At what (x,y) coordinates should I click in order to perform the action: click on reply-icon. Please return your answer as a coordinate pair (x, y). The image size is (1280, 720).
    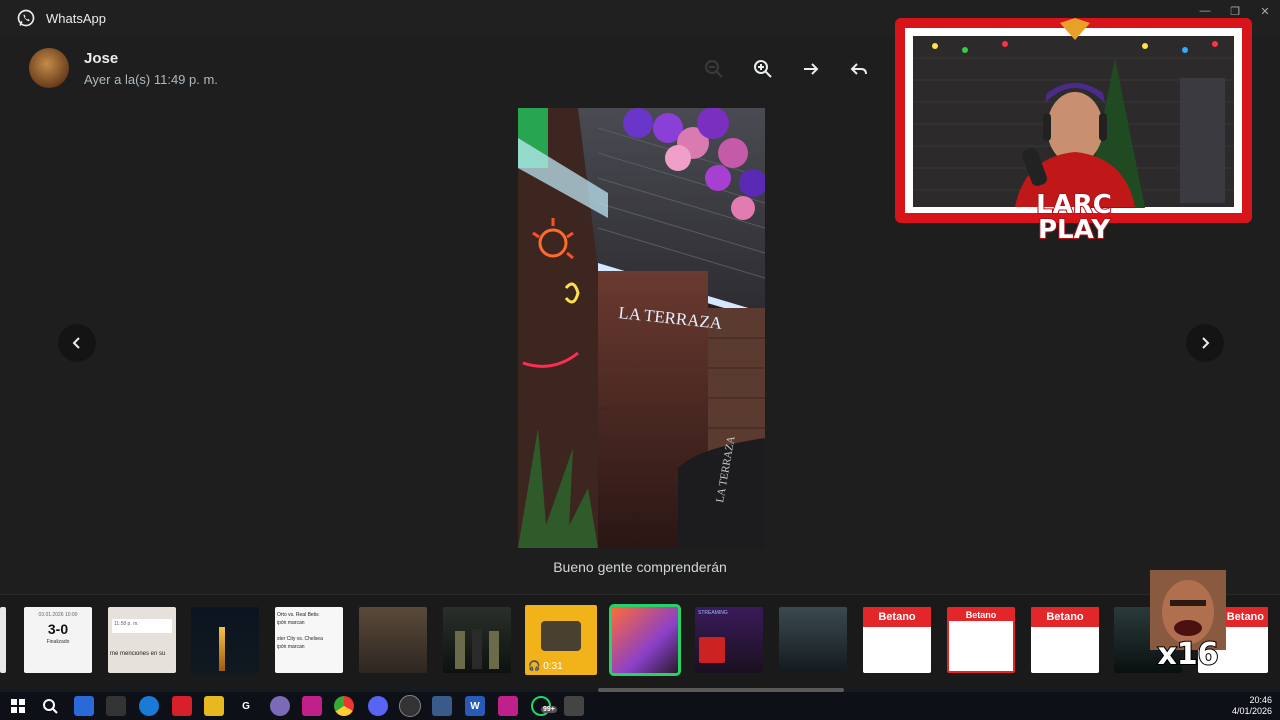
    Looking at the image, I should click on (858, 69).